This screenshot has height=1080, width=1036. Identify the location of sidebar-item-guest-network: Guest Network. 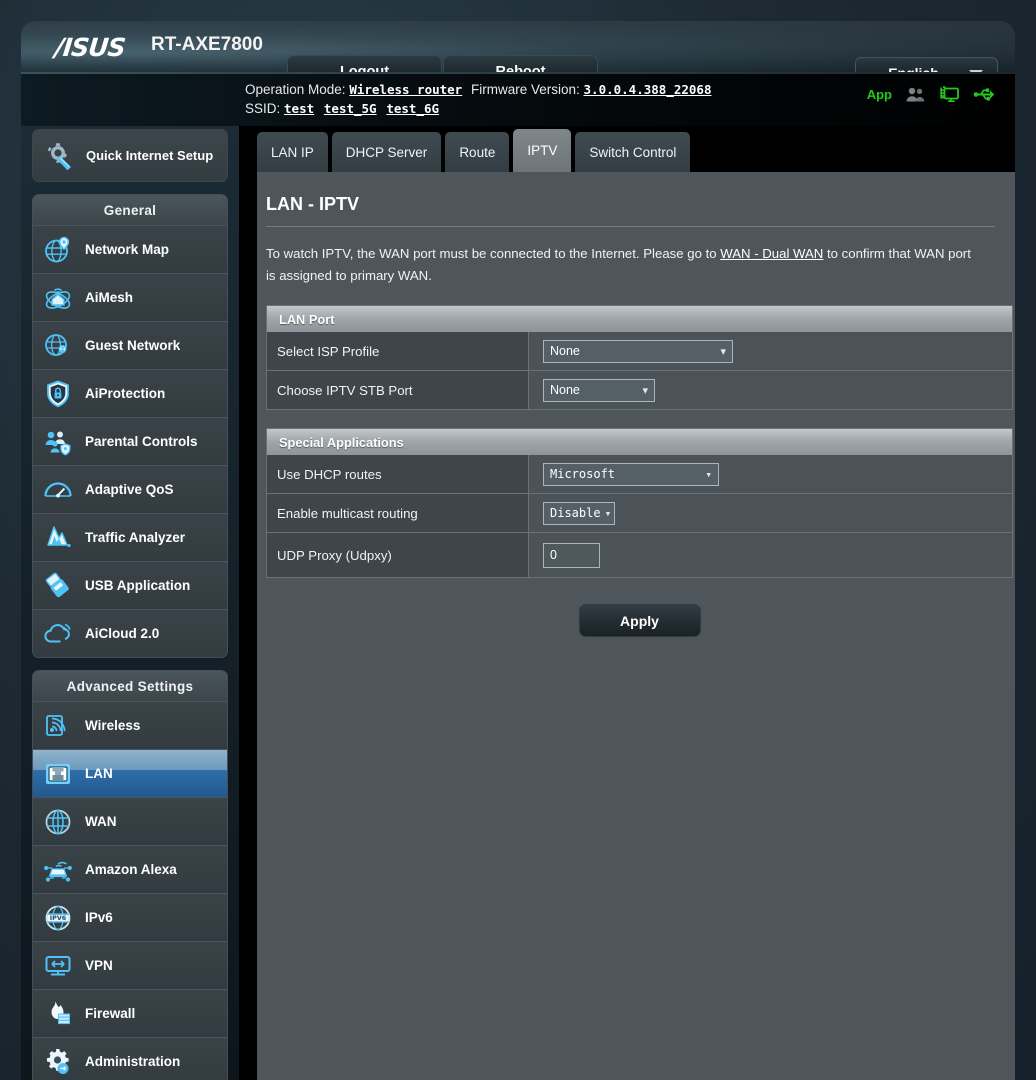
(130, 345).